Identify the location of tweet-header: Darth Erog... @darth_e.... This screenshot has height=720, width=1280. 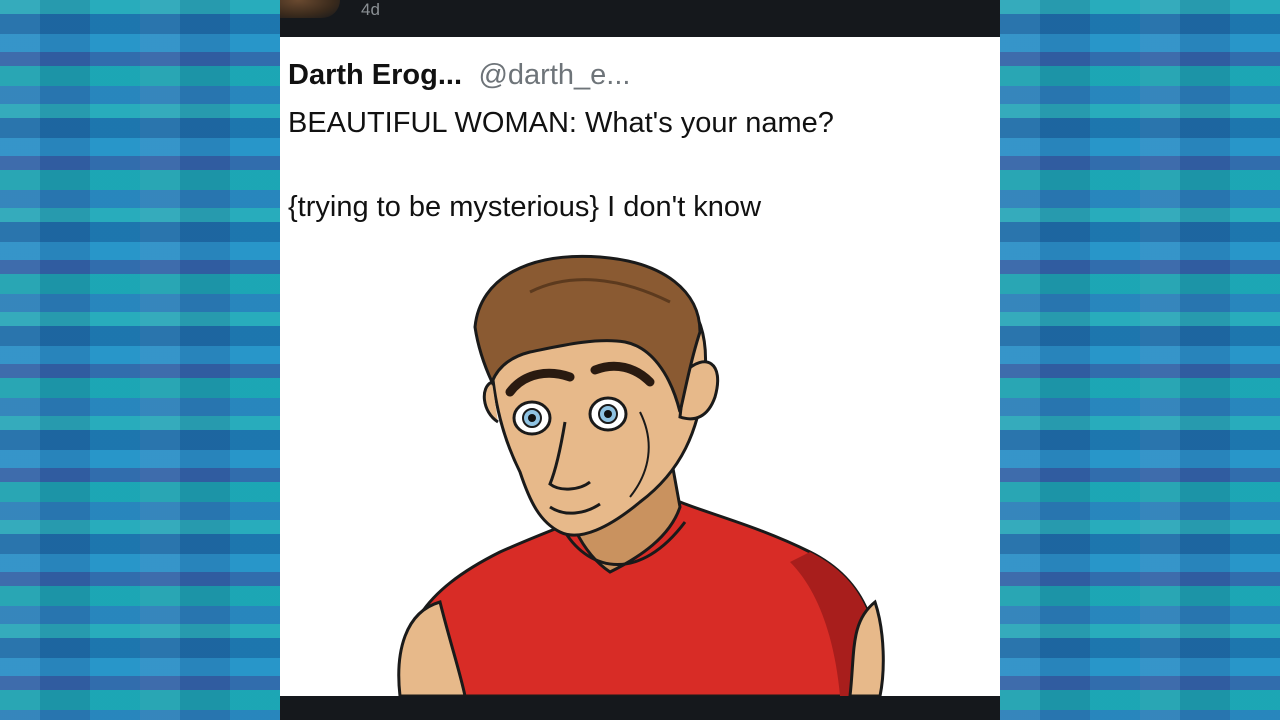
(459, 75).